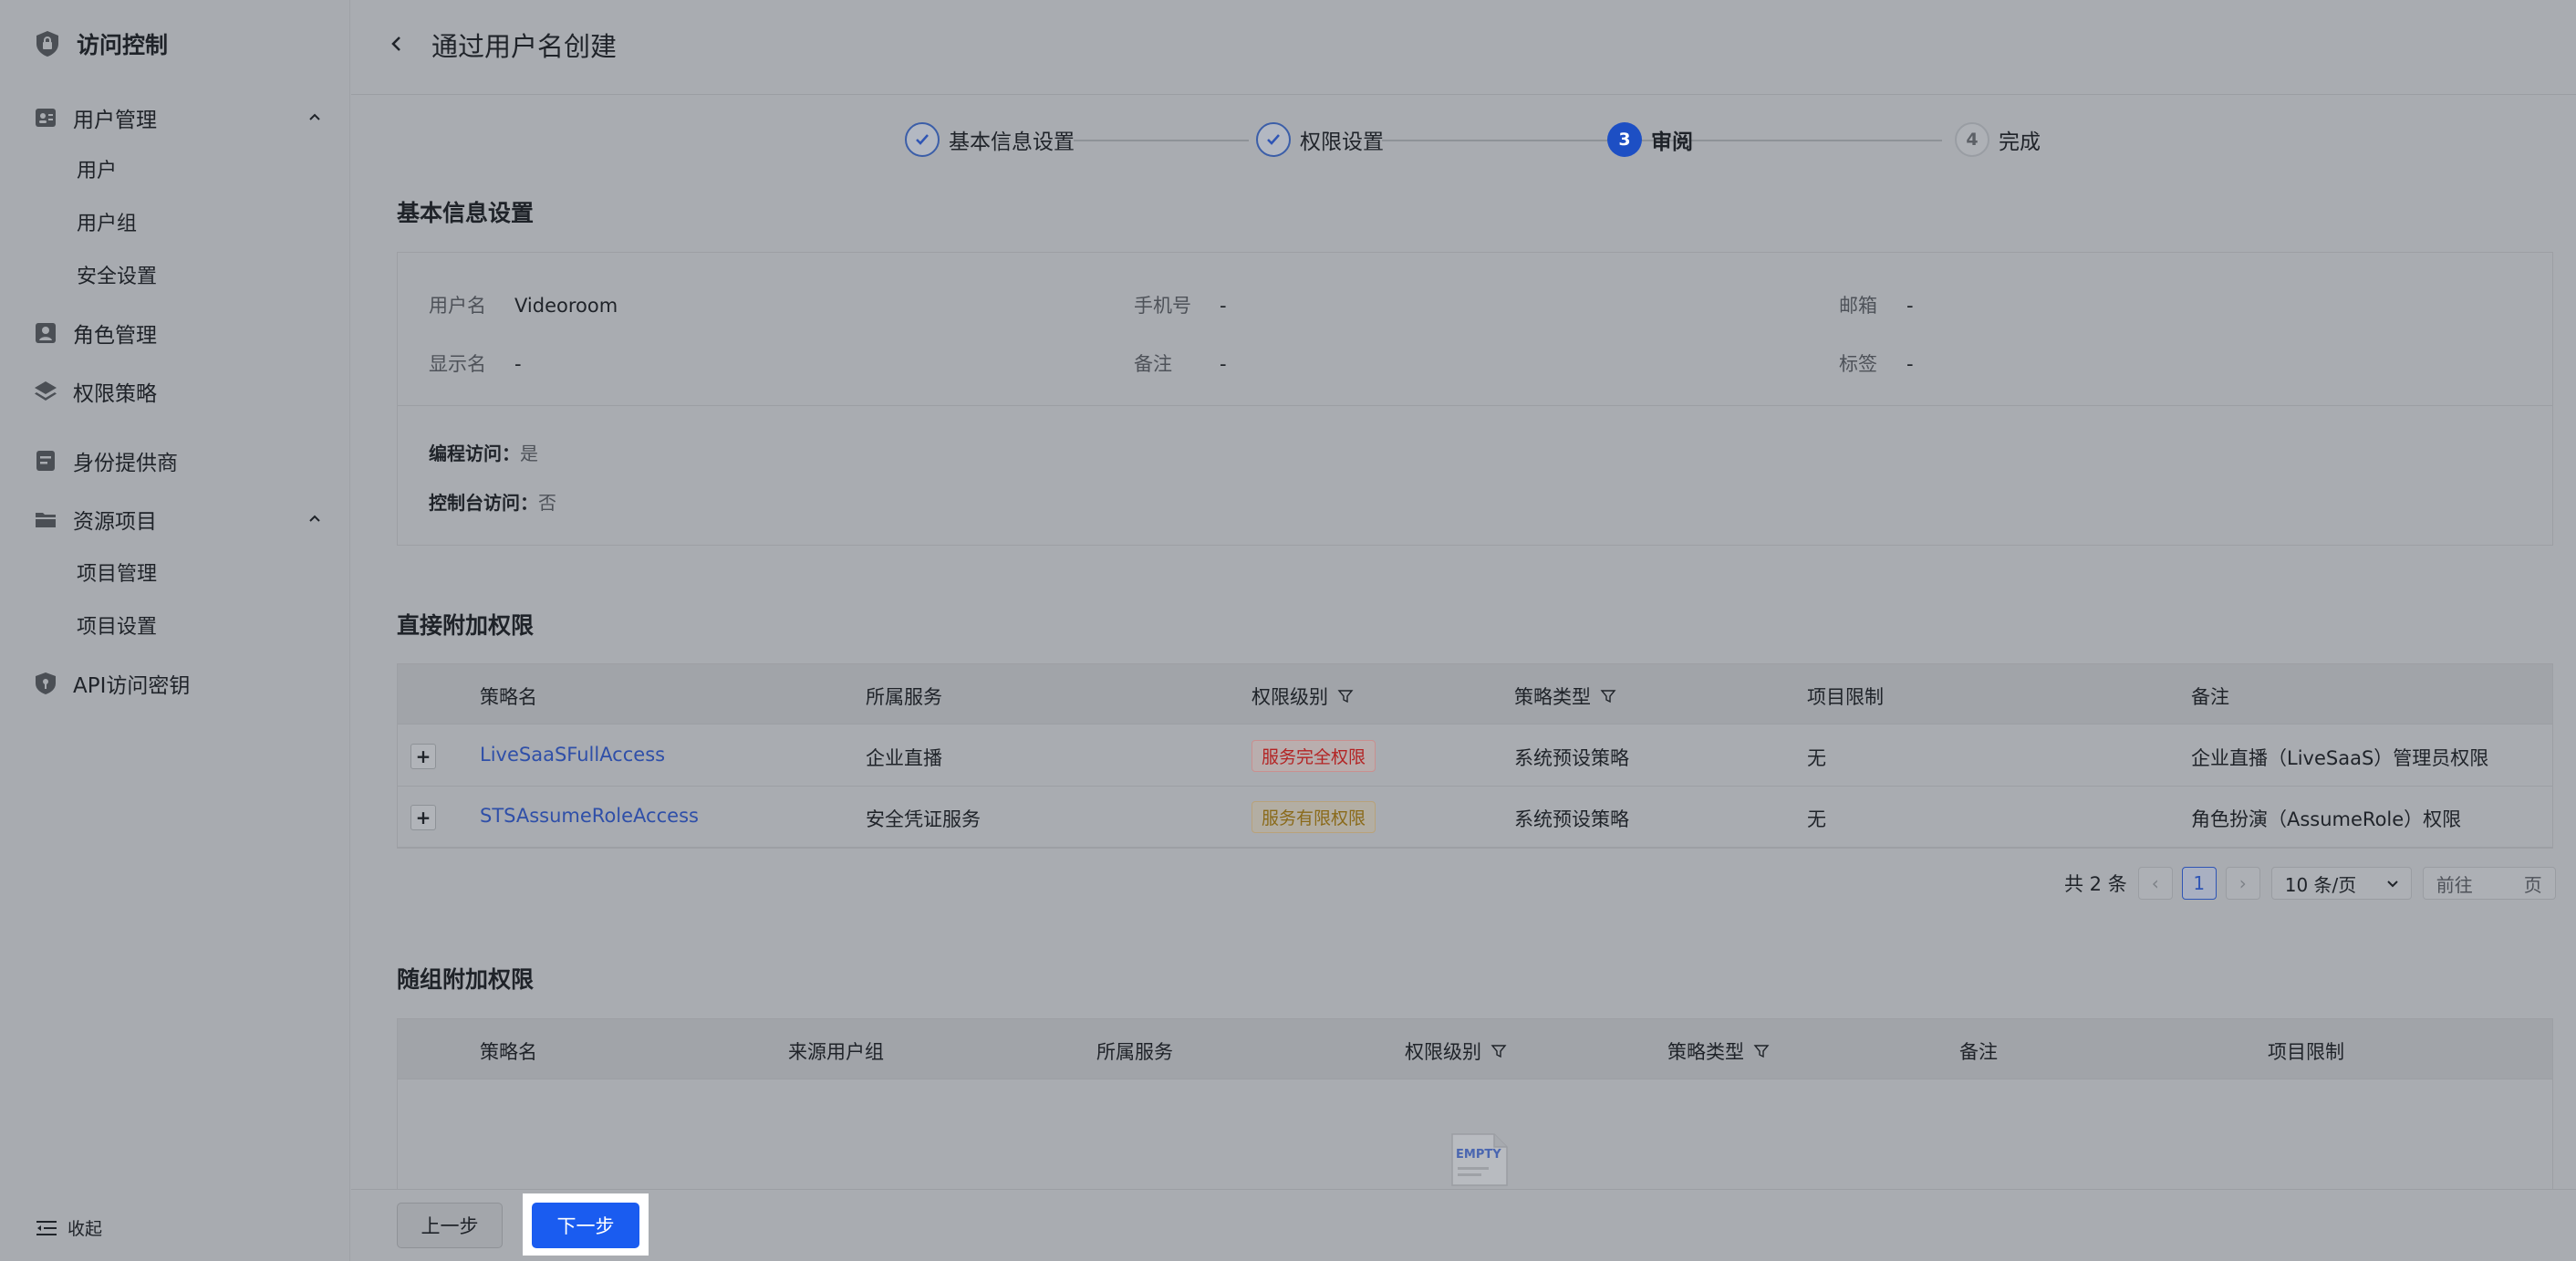  I want to click on sidebar-item-user-management: 用户管理, so click(179, 118).